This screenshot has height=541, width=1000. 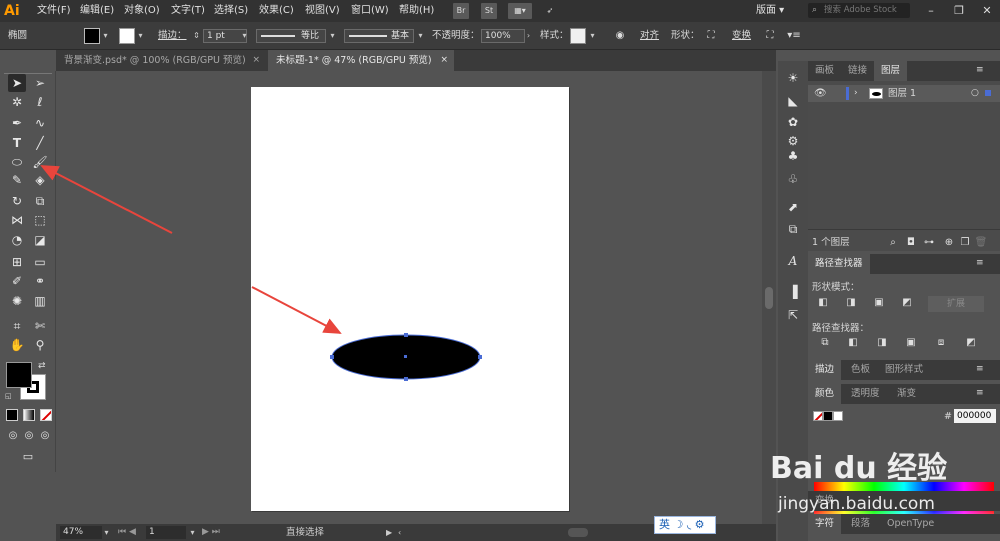 I want to click on tab-links: 链接, so click(x=857, y=71).